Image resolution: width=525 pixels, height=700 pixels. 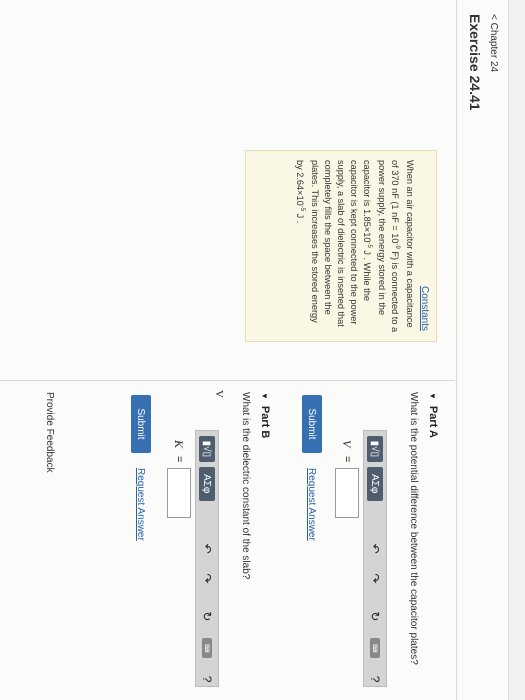 What do you see at coordinates (347, 493) in the screenshot?
I see `part-a-answer-input` at bounding box center [347, 493].